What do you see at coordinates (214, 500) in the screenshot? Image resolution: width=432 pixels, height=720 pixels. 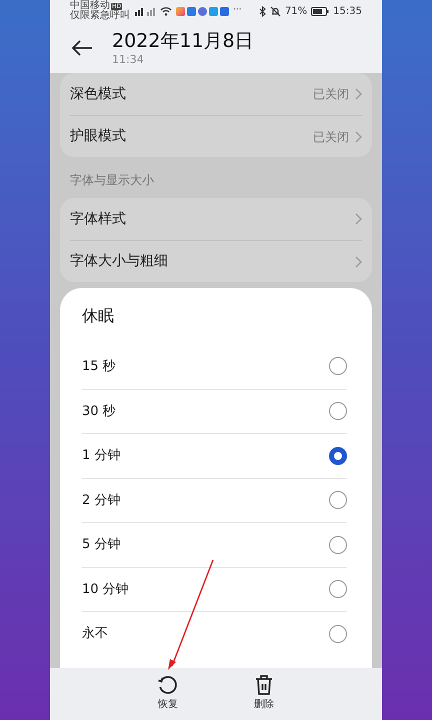 I see `option-row: 2 分钟` at bounding box center [214, 500].